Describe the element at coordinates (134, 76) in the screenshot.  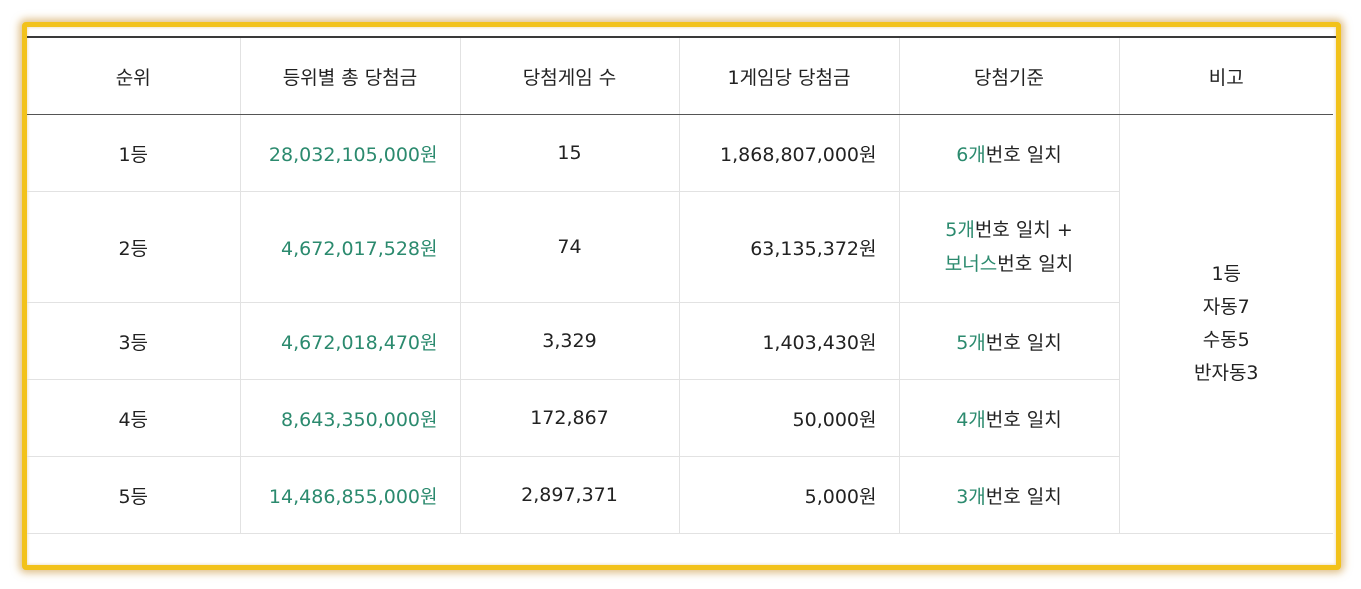
I see `header-rank: 순위` at that location.